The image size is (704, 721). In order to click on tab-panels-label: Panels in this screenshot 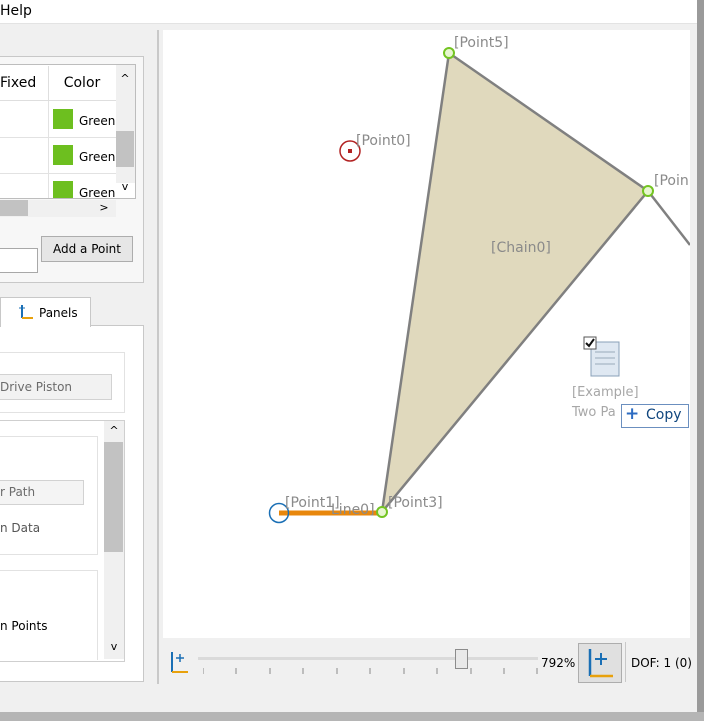, I will do `click(58, 313)`.